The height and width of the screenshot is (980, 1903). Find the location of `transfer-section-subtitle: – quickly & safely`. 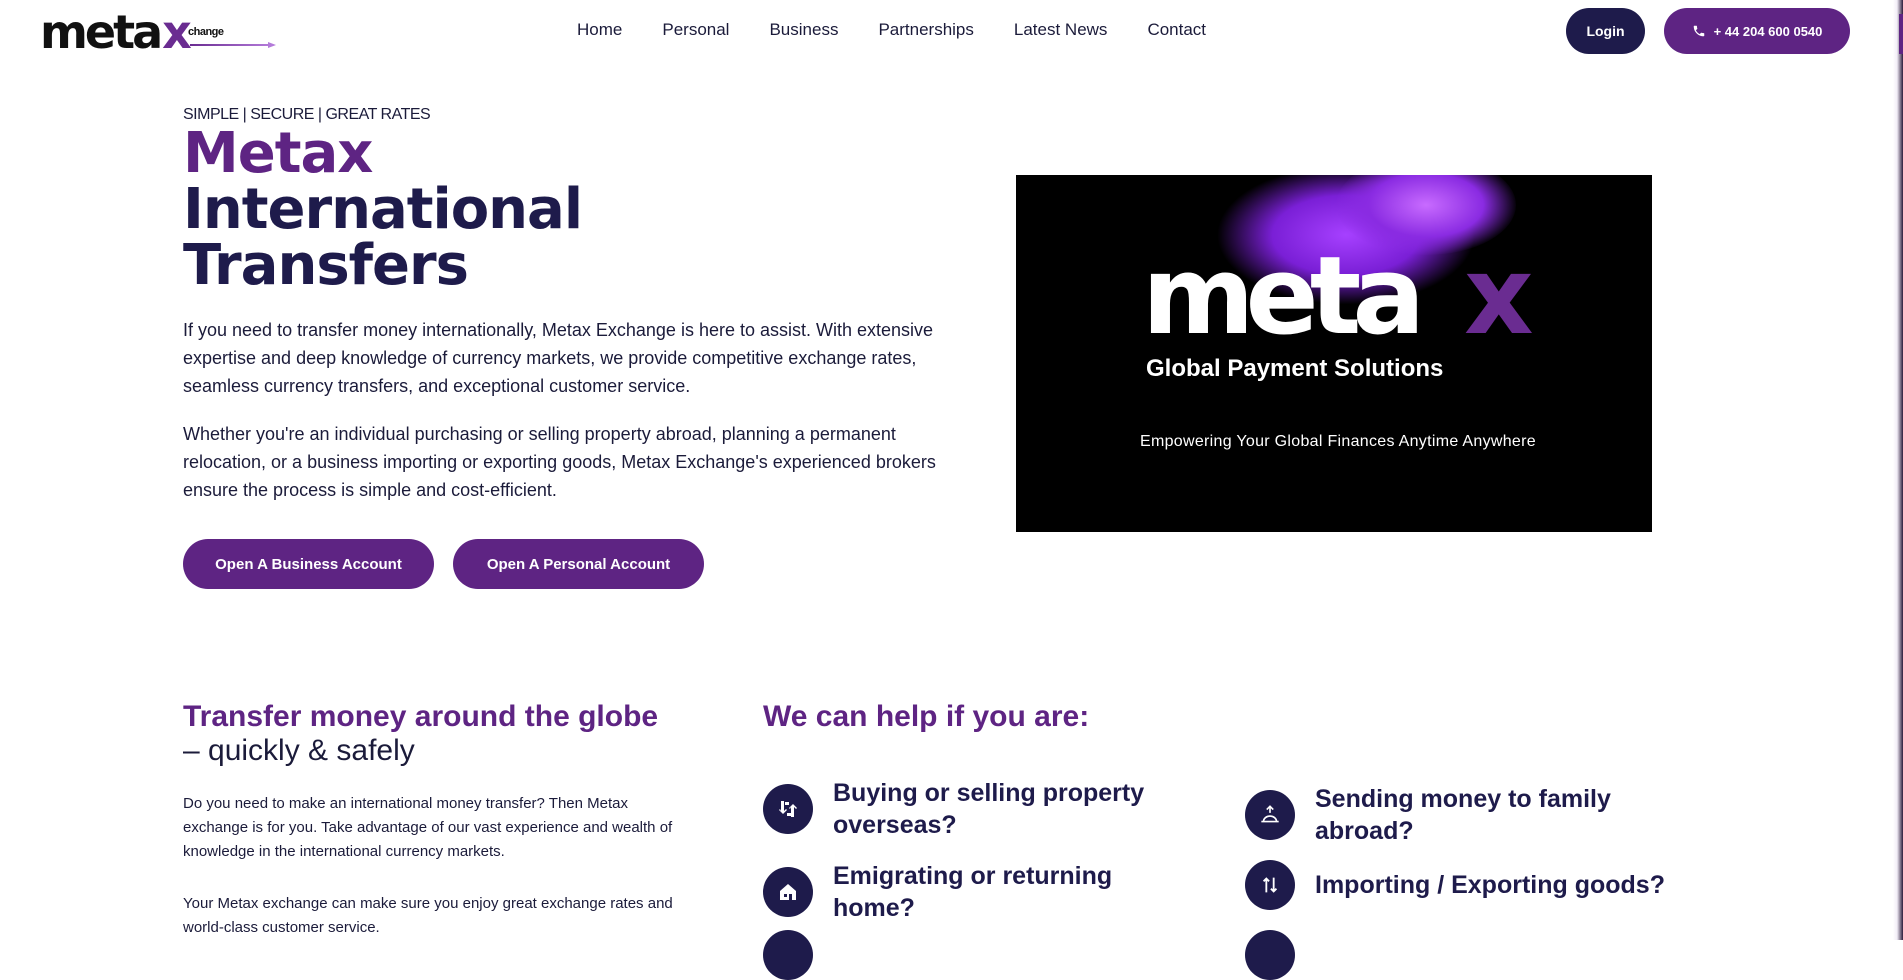

transfer-section-subtitle: – quickly & safely is located at coordinates (299, 750).